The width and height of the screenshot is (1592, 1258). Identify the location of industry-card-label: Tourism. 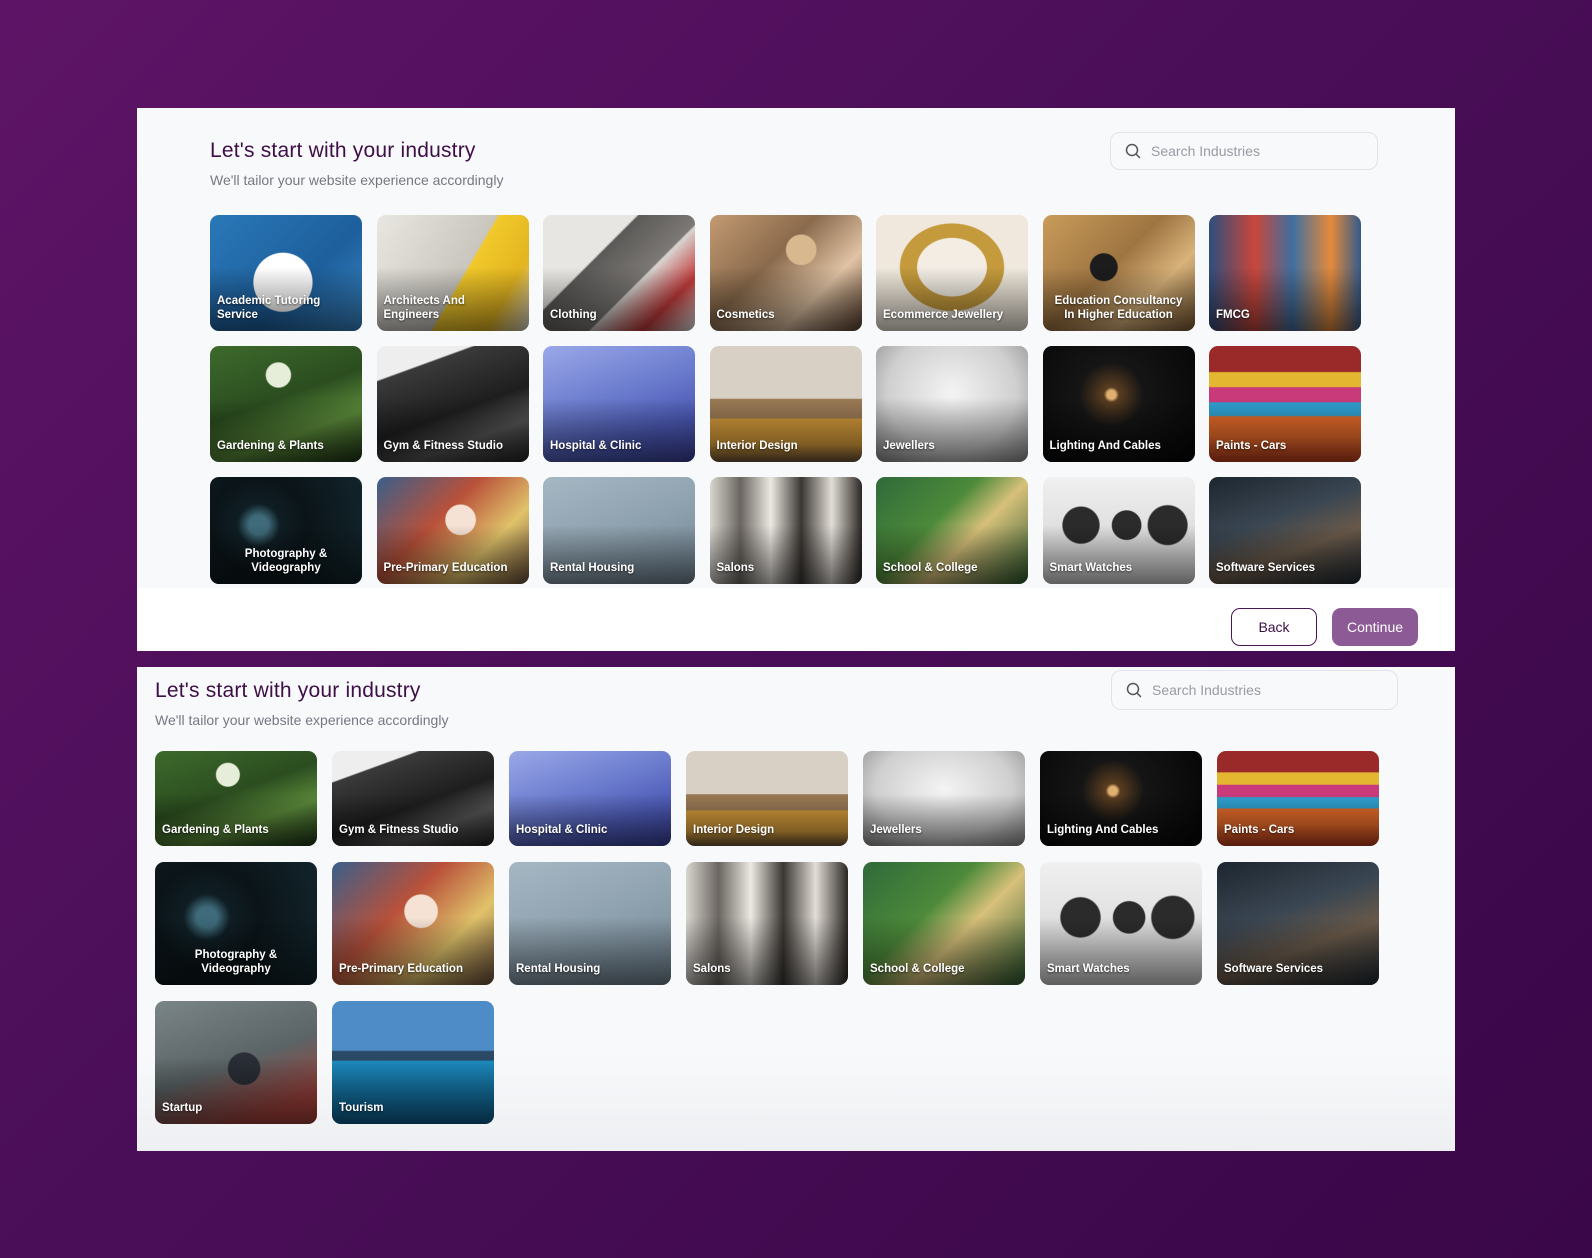
(361, 1108).